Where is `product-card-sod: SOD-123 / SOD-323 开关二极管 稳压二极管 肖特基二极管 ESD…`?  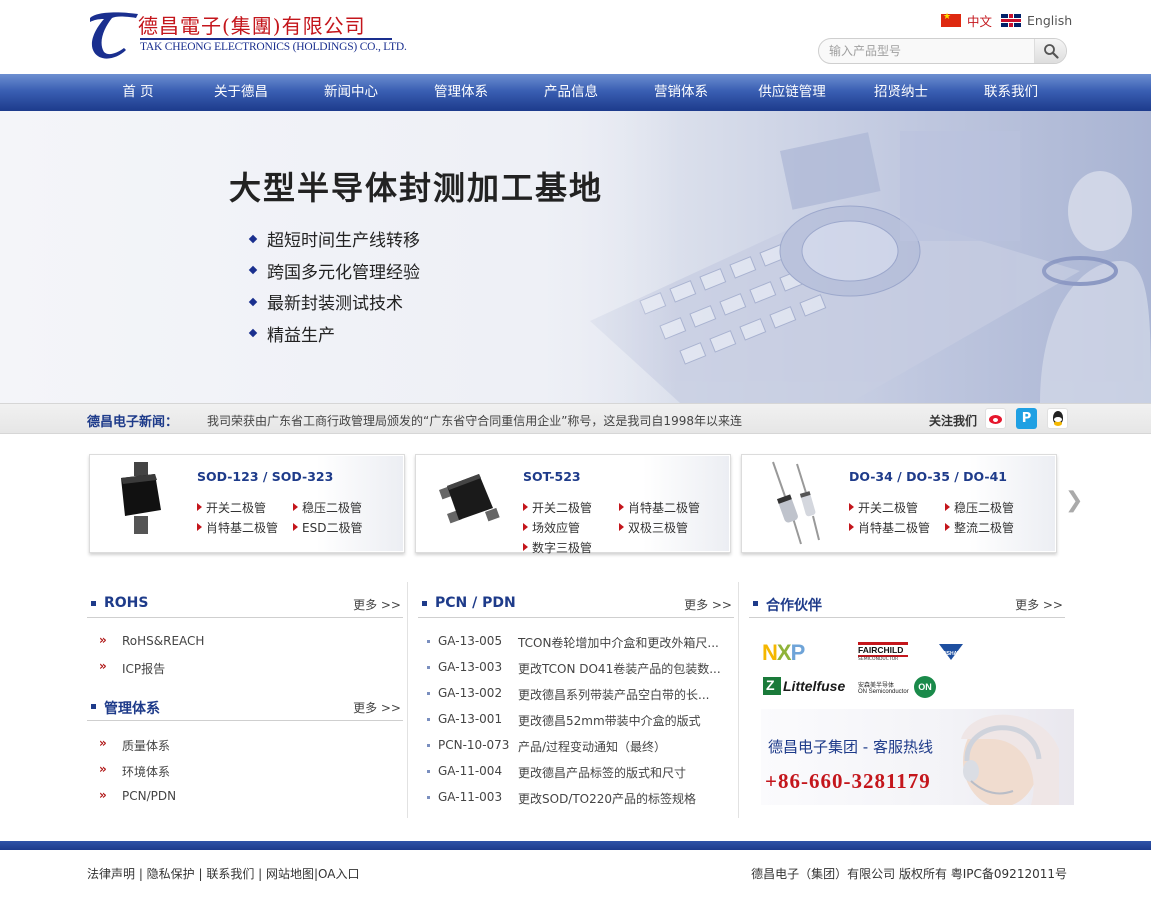
product-card-sod: SOD-123 / SOD-323 开关二极管 稳压二极管 肖特基二极管 ESD… is located at coordinates (247, 503).